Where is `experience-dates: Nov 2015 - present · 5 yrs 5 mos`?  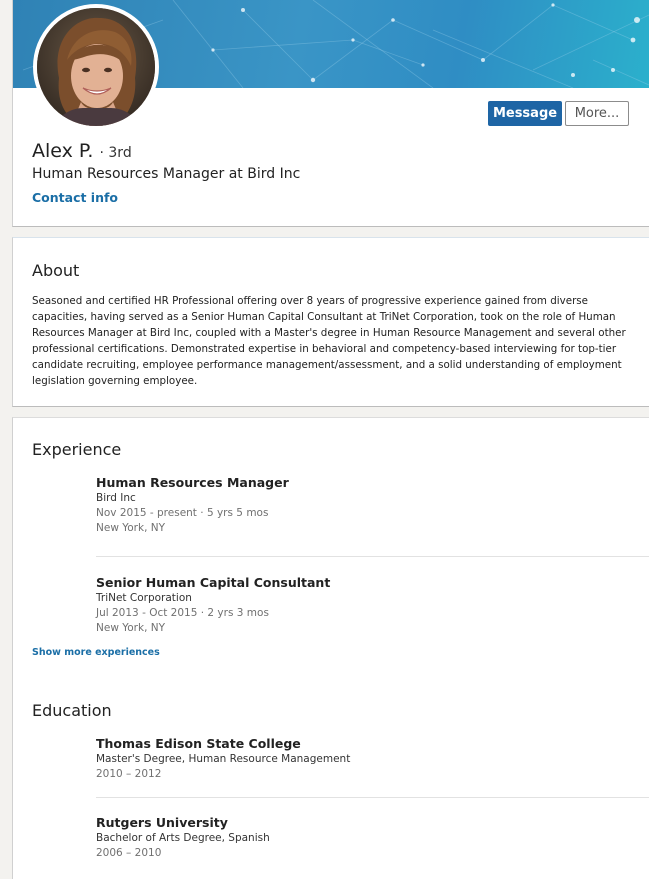 experience-dates: Nov 2015 - present · 5 yrs 5 mos is located at coordinates (182, 513).